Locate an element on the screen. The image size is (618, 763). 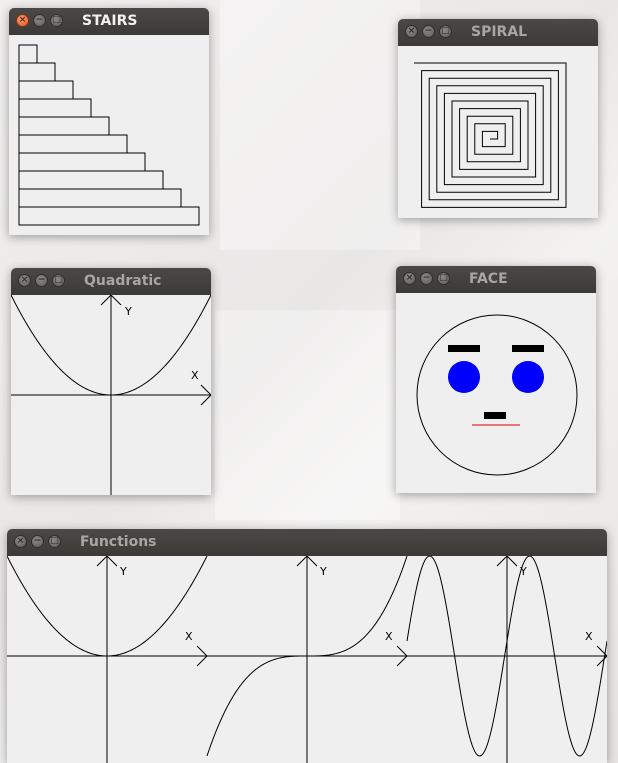
stairs-window: × − □ STAIRS is located at coordinates (109, 121).